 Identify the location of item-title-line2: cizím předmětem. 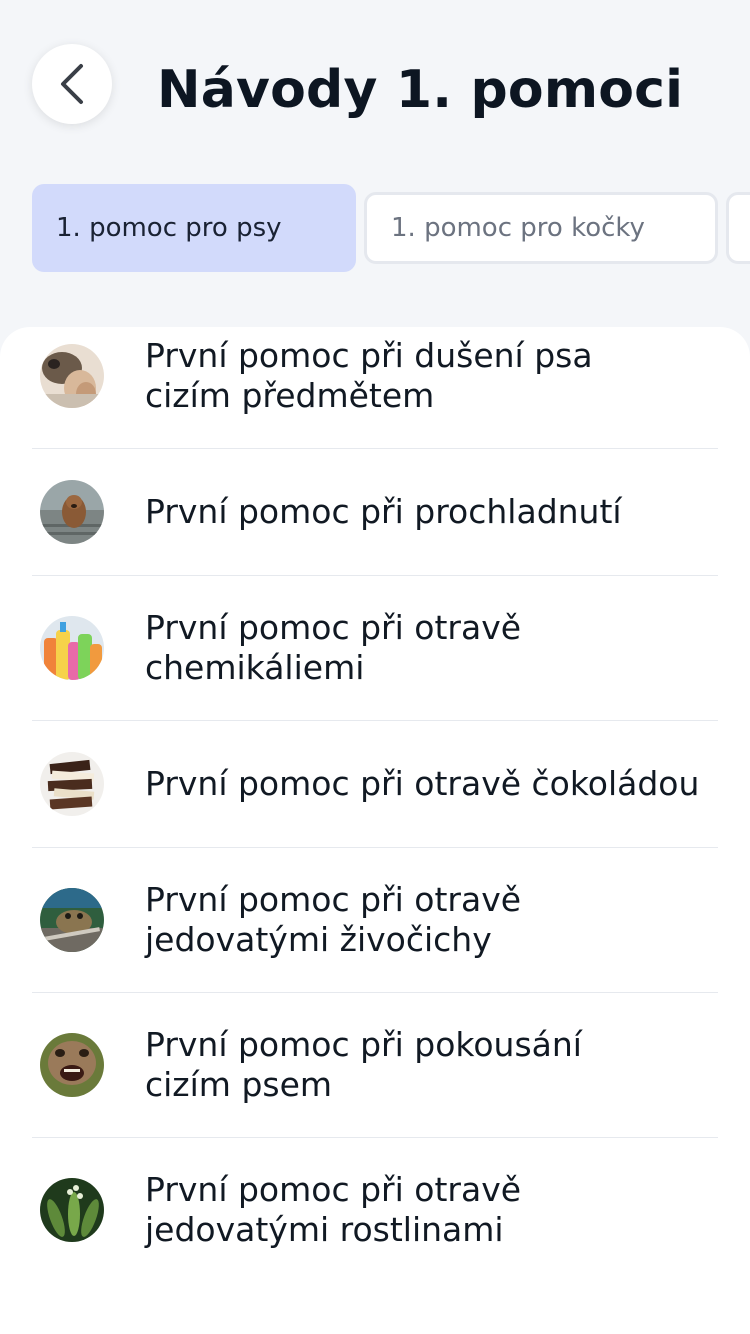
(290, 395).